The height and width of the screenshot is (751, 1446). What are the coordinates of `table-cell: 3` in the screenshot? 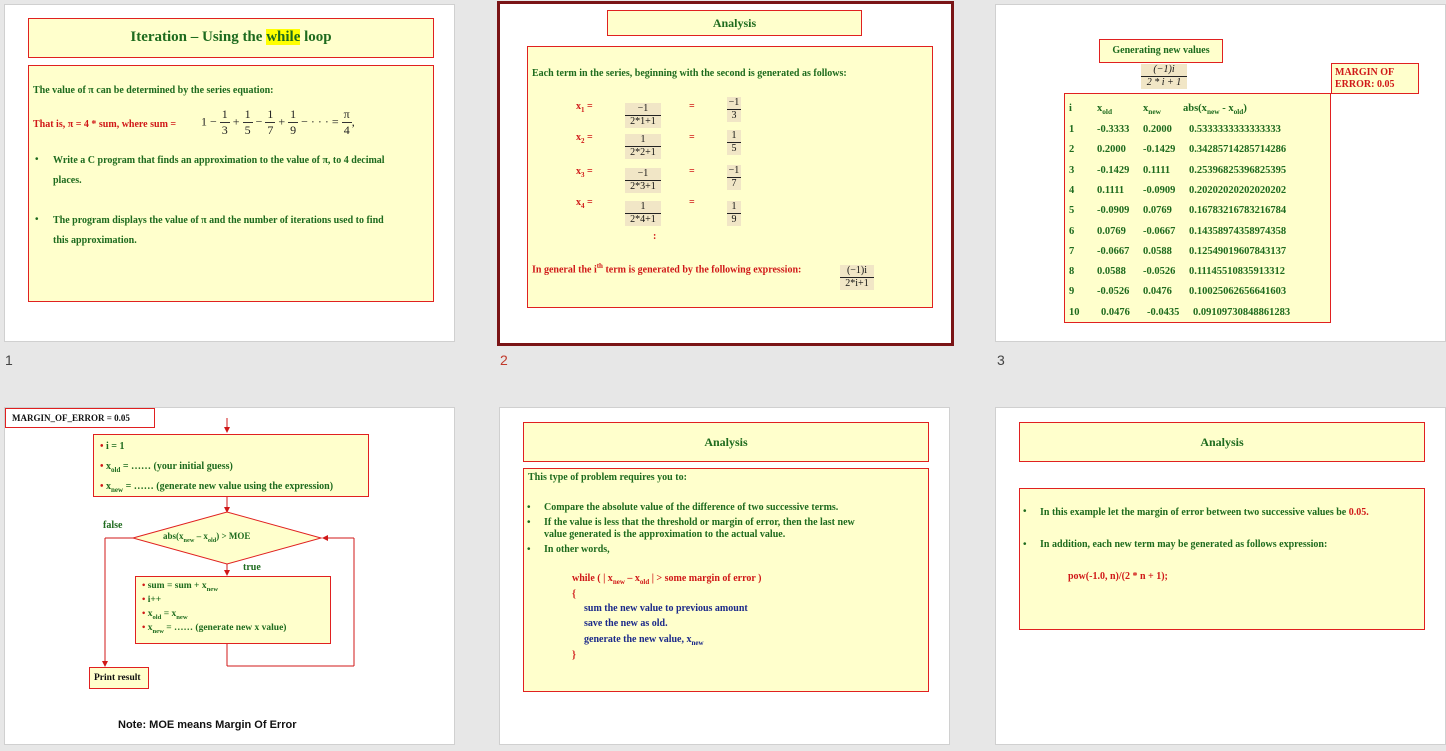 It's located at (1072, 170).